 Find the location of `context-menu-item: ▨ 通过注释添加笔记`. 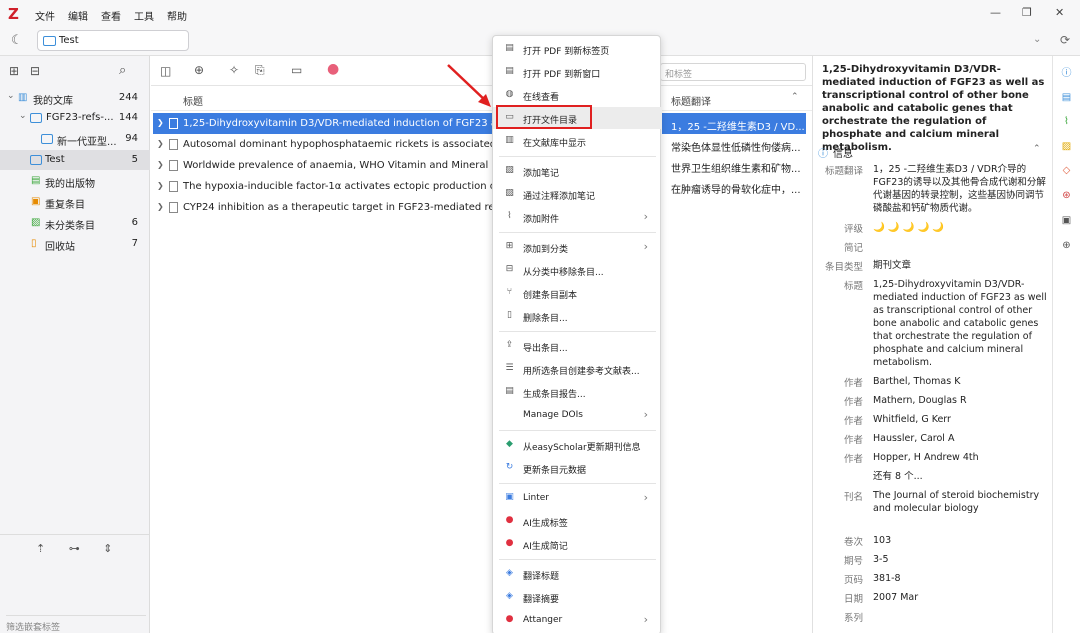

context-menu-item: ▨ 通过注释添加笔记 is located at coordinates (577, 194).